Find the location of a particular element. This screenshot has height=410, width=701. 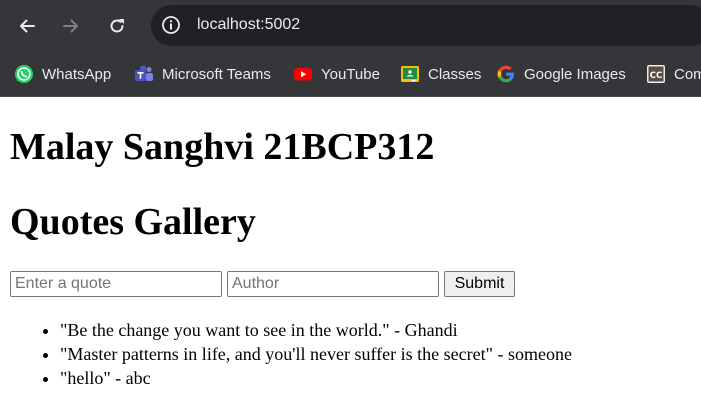

google-icon is located at coordinates (505, 74).